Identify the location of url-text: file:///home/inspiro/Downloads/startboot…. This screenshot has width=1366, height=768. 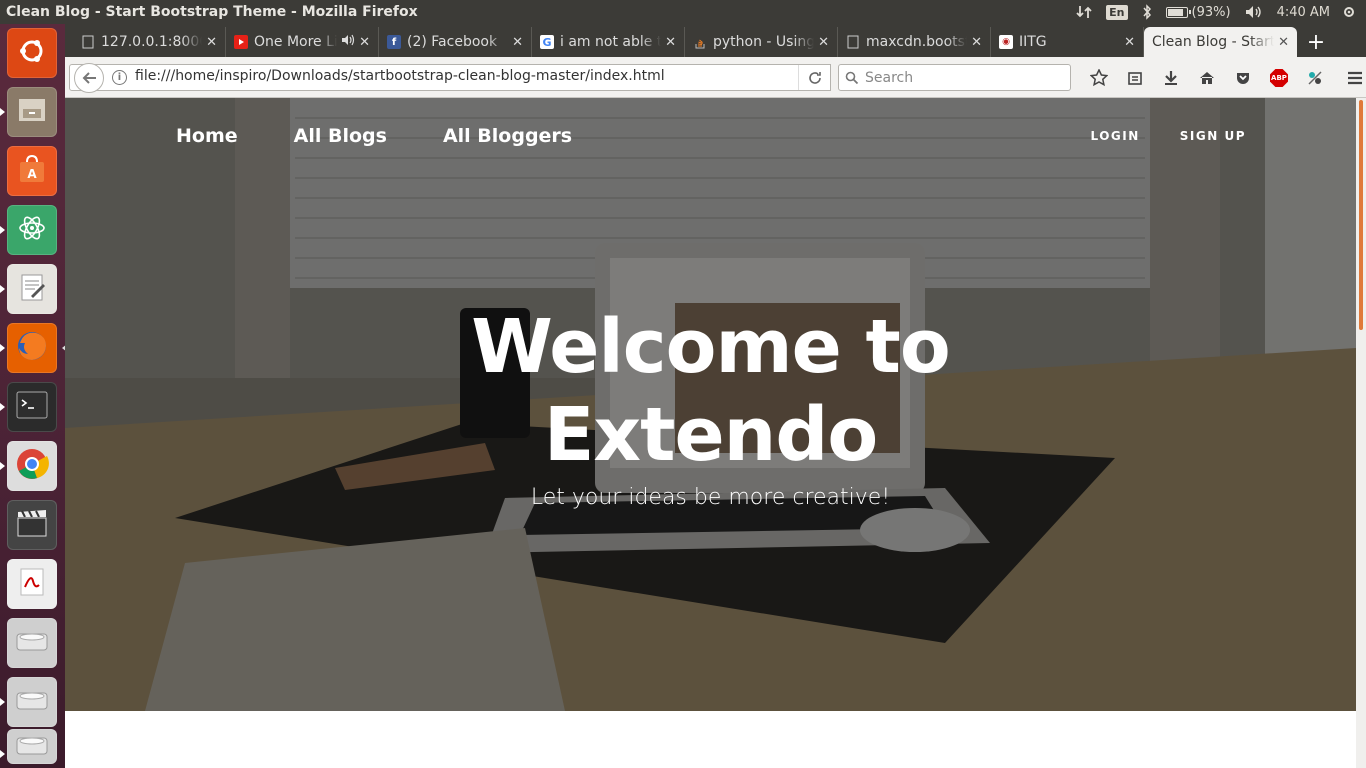
(400, 76).